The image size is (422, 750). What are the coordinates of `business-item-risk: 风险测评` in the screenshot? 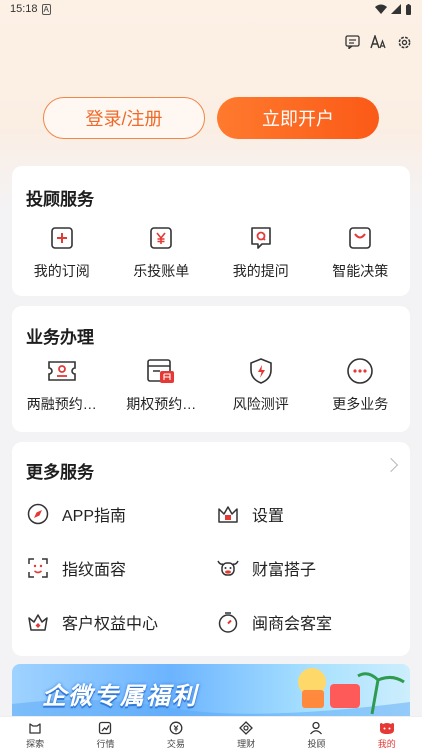 It's located at (261, 385).